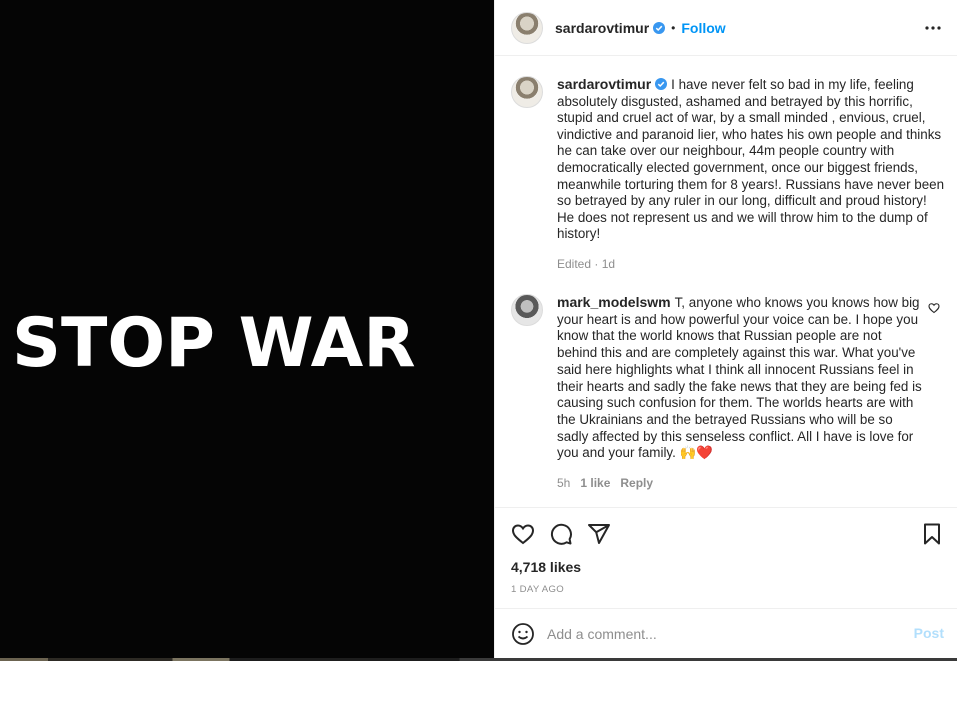 This screenshot has height=718, width=957. I want to click on post-comment-button: Post, so click(929, 633).